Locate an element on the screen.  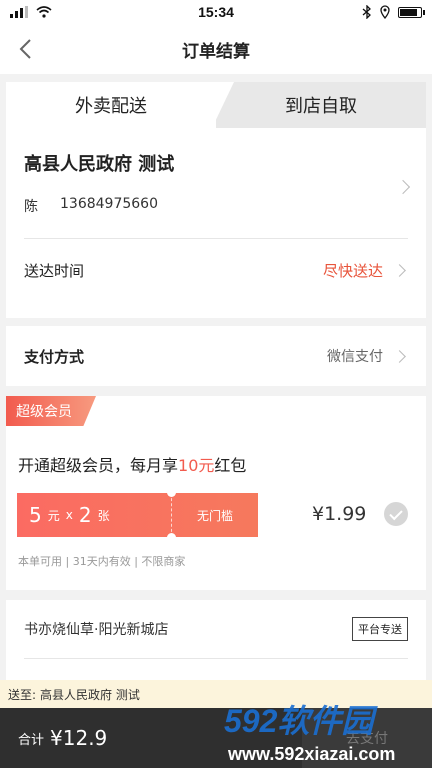
coupon-count: 2 is located at coordinates (85, 515).